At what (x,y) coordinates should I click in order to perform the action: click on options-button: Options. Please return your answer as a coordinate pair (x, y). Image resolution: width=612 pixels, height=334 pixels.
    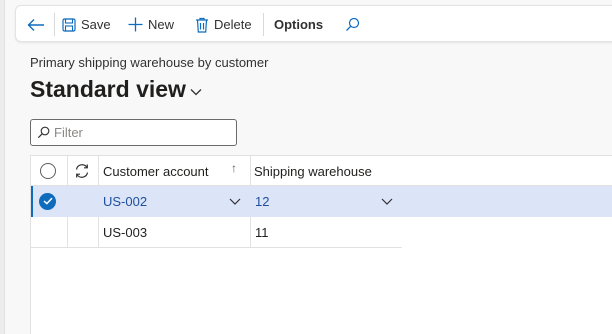
    Looking at the image, I should click on (298, 24).